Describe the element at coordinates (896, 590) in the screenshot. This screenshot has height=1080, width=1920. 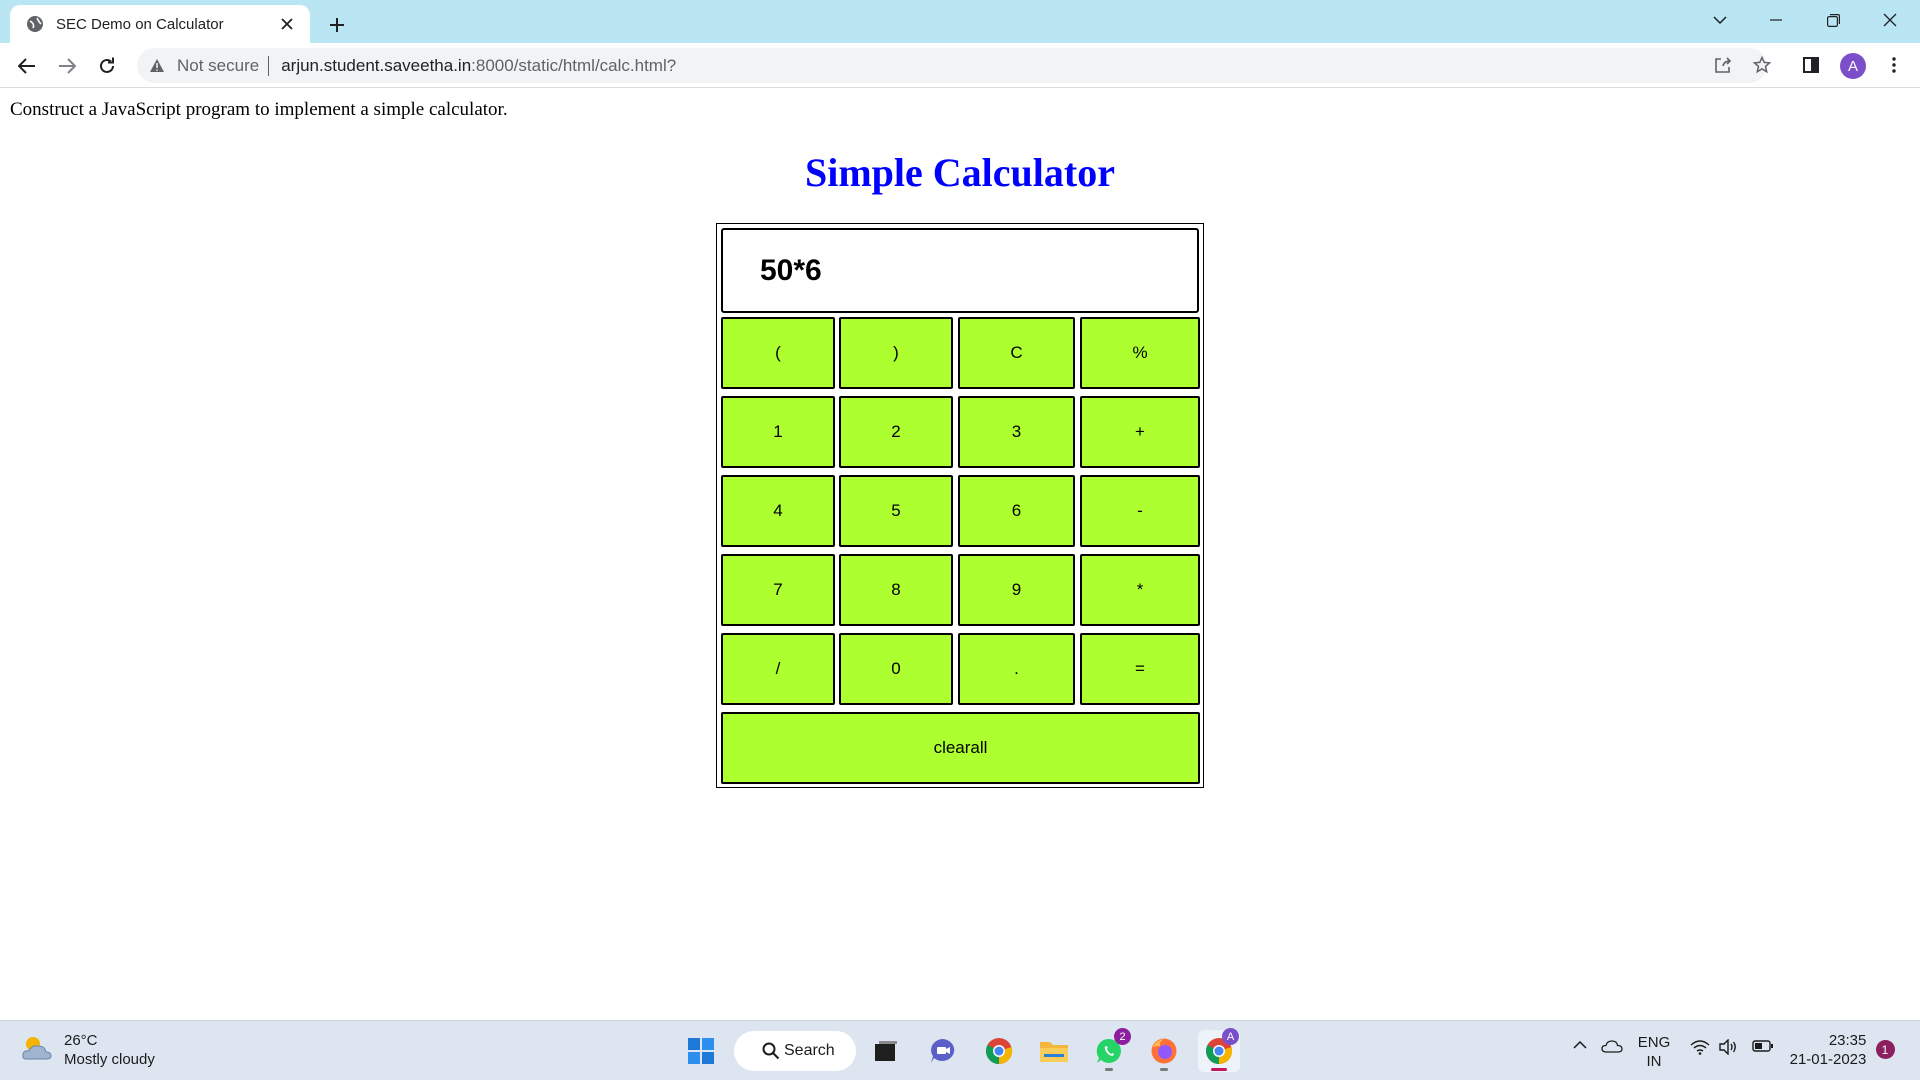
I see `key-8: 8` at that location.